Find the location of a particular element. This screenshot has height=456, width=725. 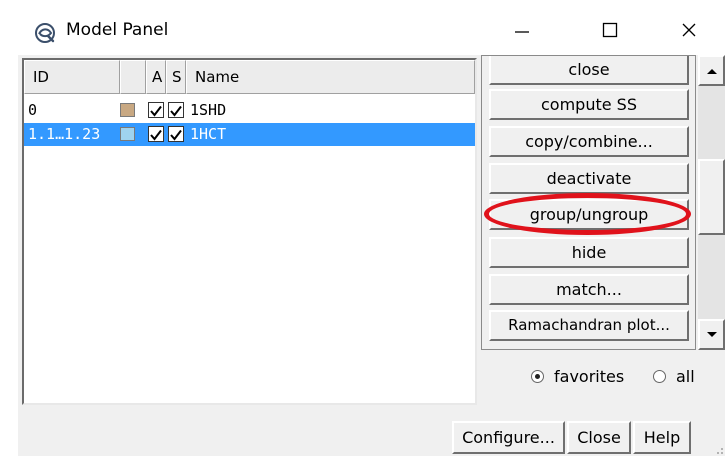

table-row: 0 1SHD is located at coordinates (249, 110).